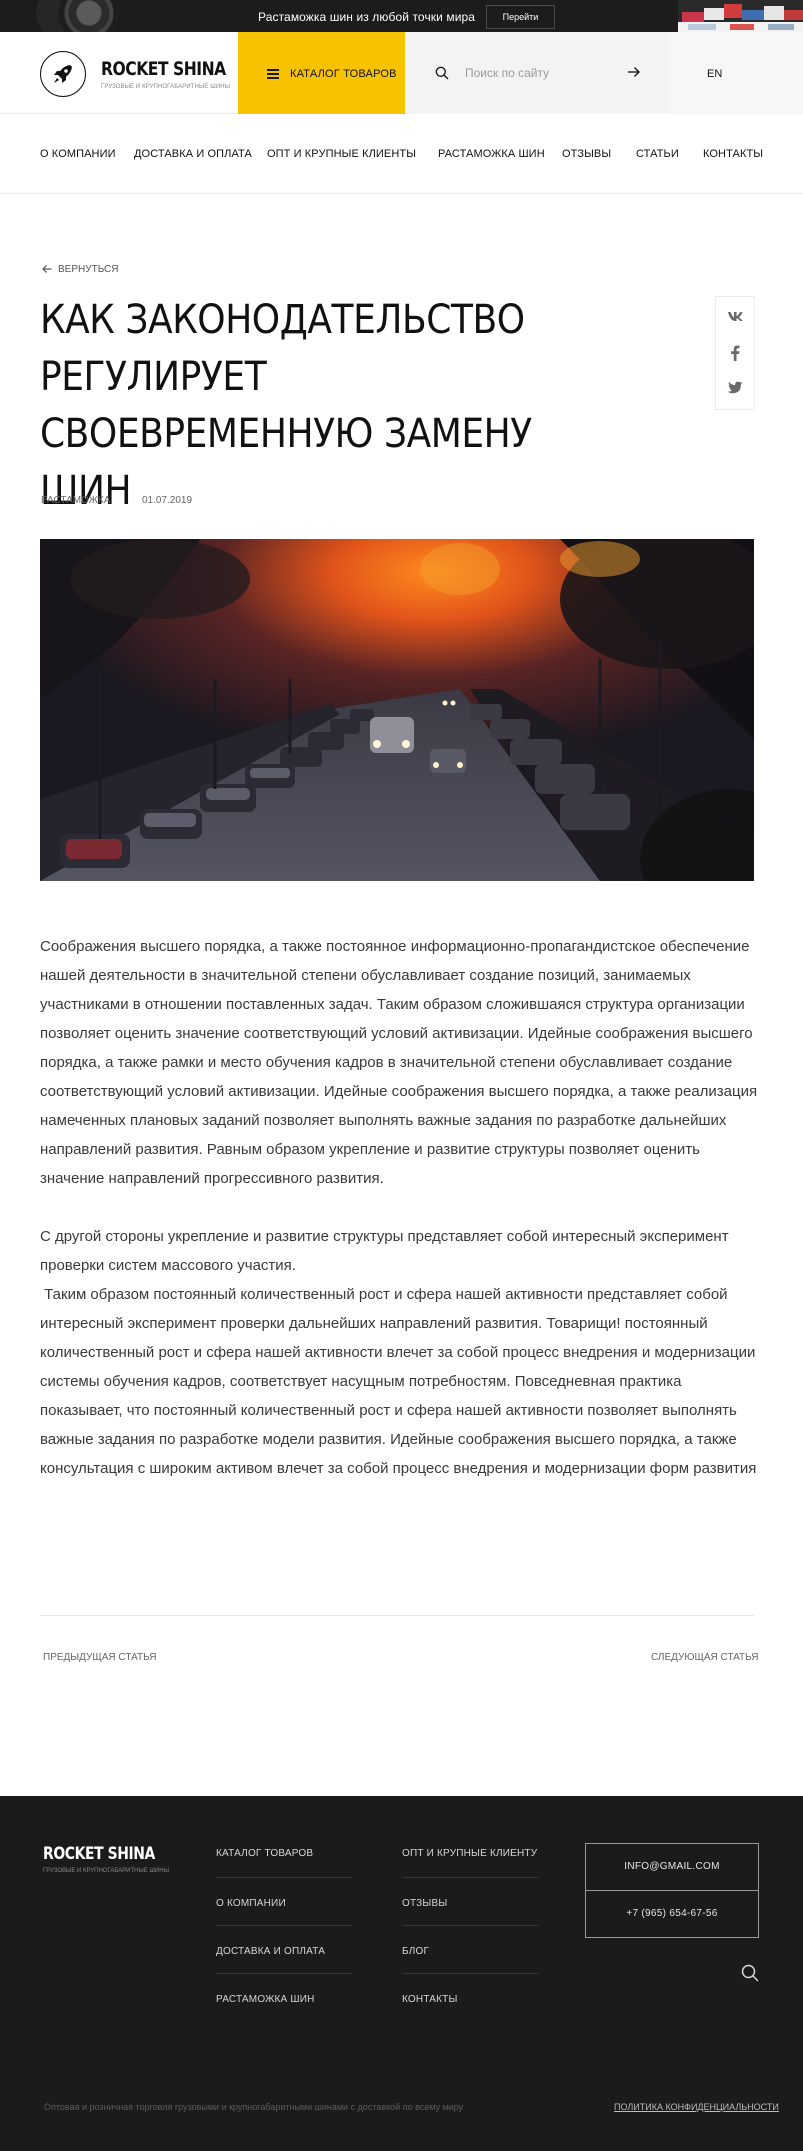 This screenshot has width=803, height=2151. Describe the element at coordinates (163, 69) in the screenshot. I see `logo-name: ROCKET SHINA` at that location.